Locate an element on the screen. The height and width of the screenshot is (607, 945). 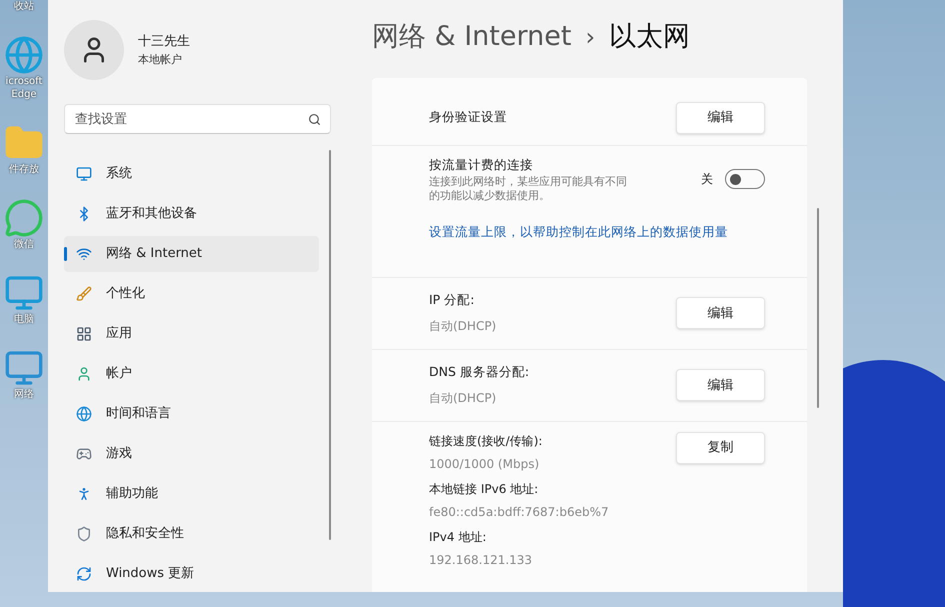
globe-icon is located at coordinates (84, 414).